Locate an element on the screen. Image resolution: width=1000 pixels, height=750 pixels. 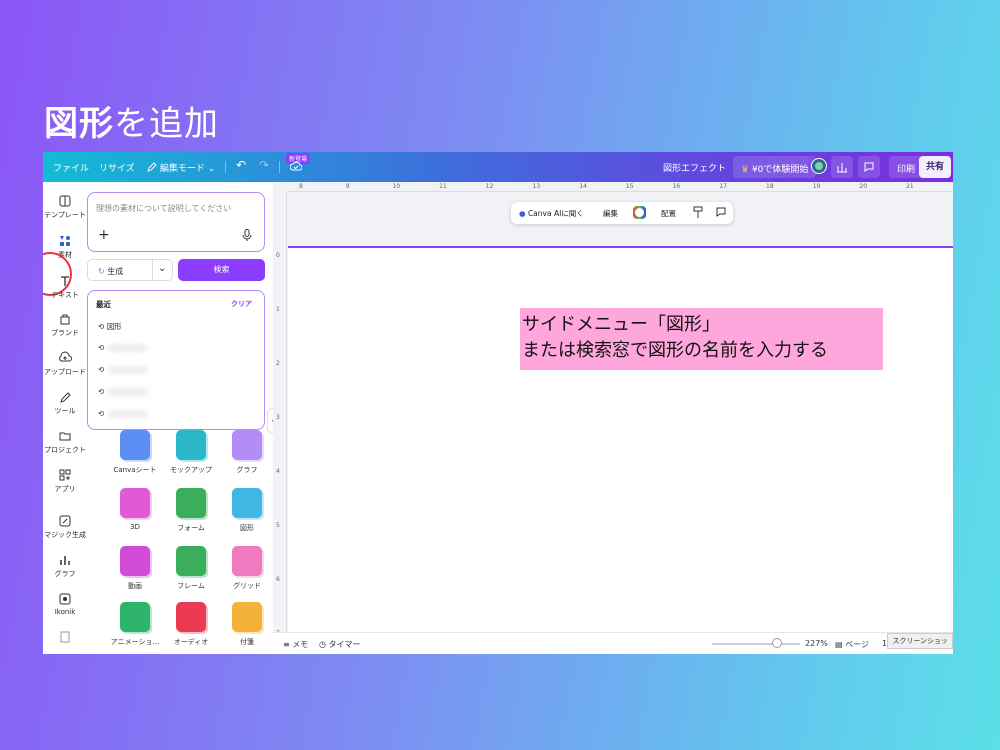
file-menu: ファイル is located at coordinates (71, 167).